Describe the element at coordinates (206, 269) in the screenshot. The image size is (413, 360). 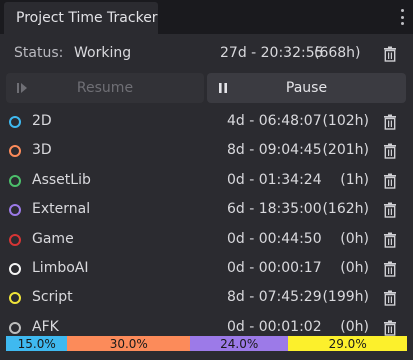
I see `category-row: LimboAI 0d - 00:00:17 (0h)` at that location.